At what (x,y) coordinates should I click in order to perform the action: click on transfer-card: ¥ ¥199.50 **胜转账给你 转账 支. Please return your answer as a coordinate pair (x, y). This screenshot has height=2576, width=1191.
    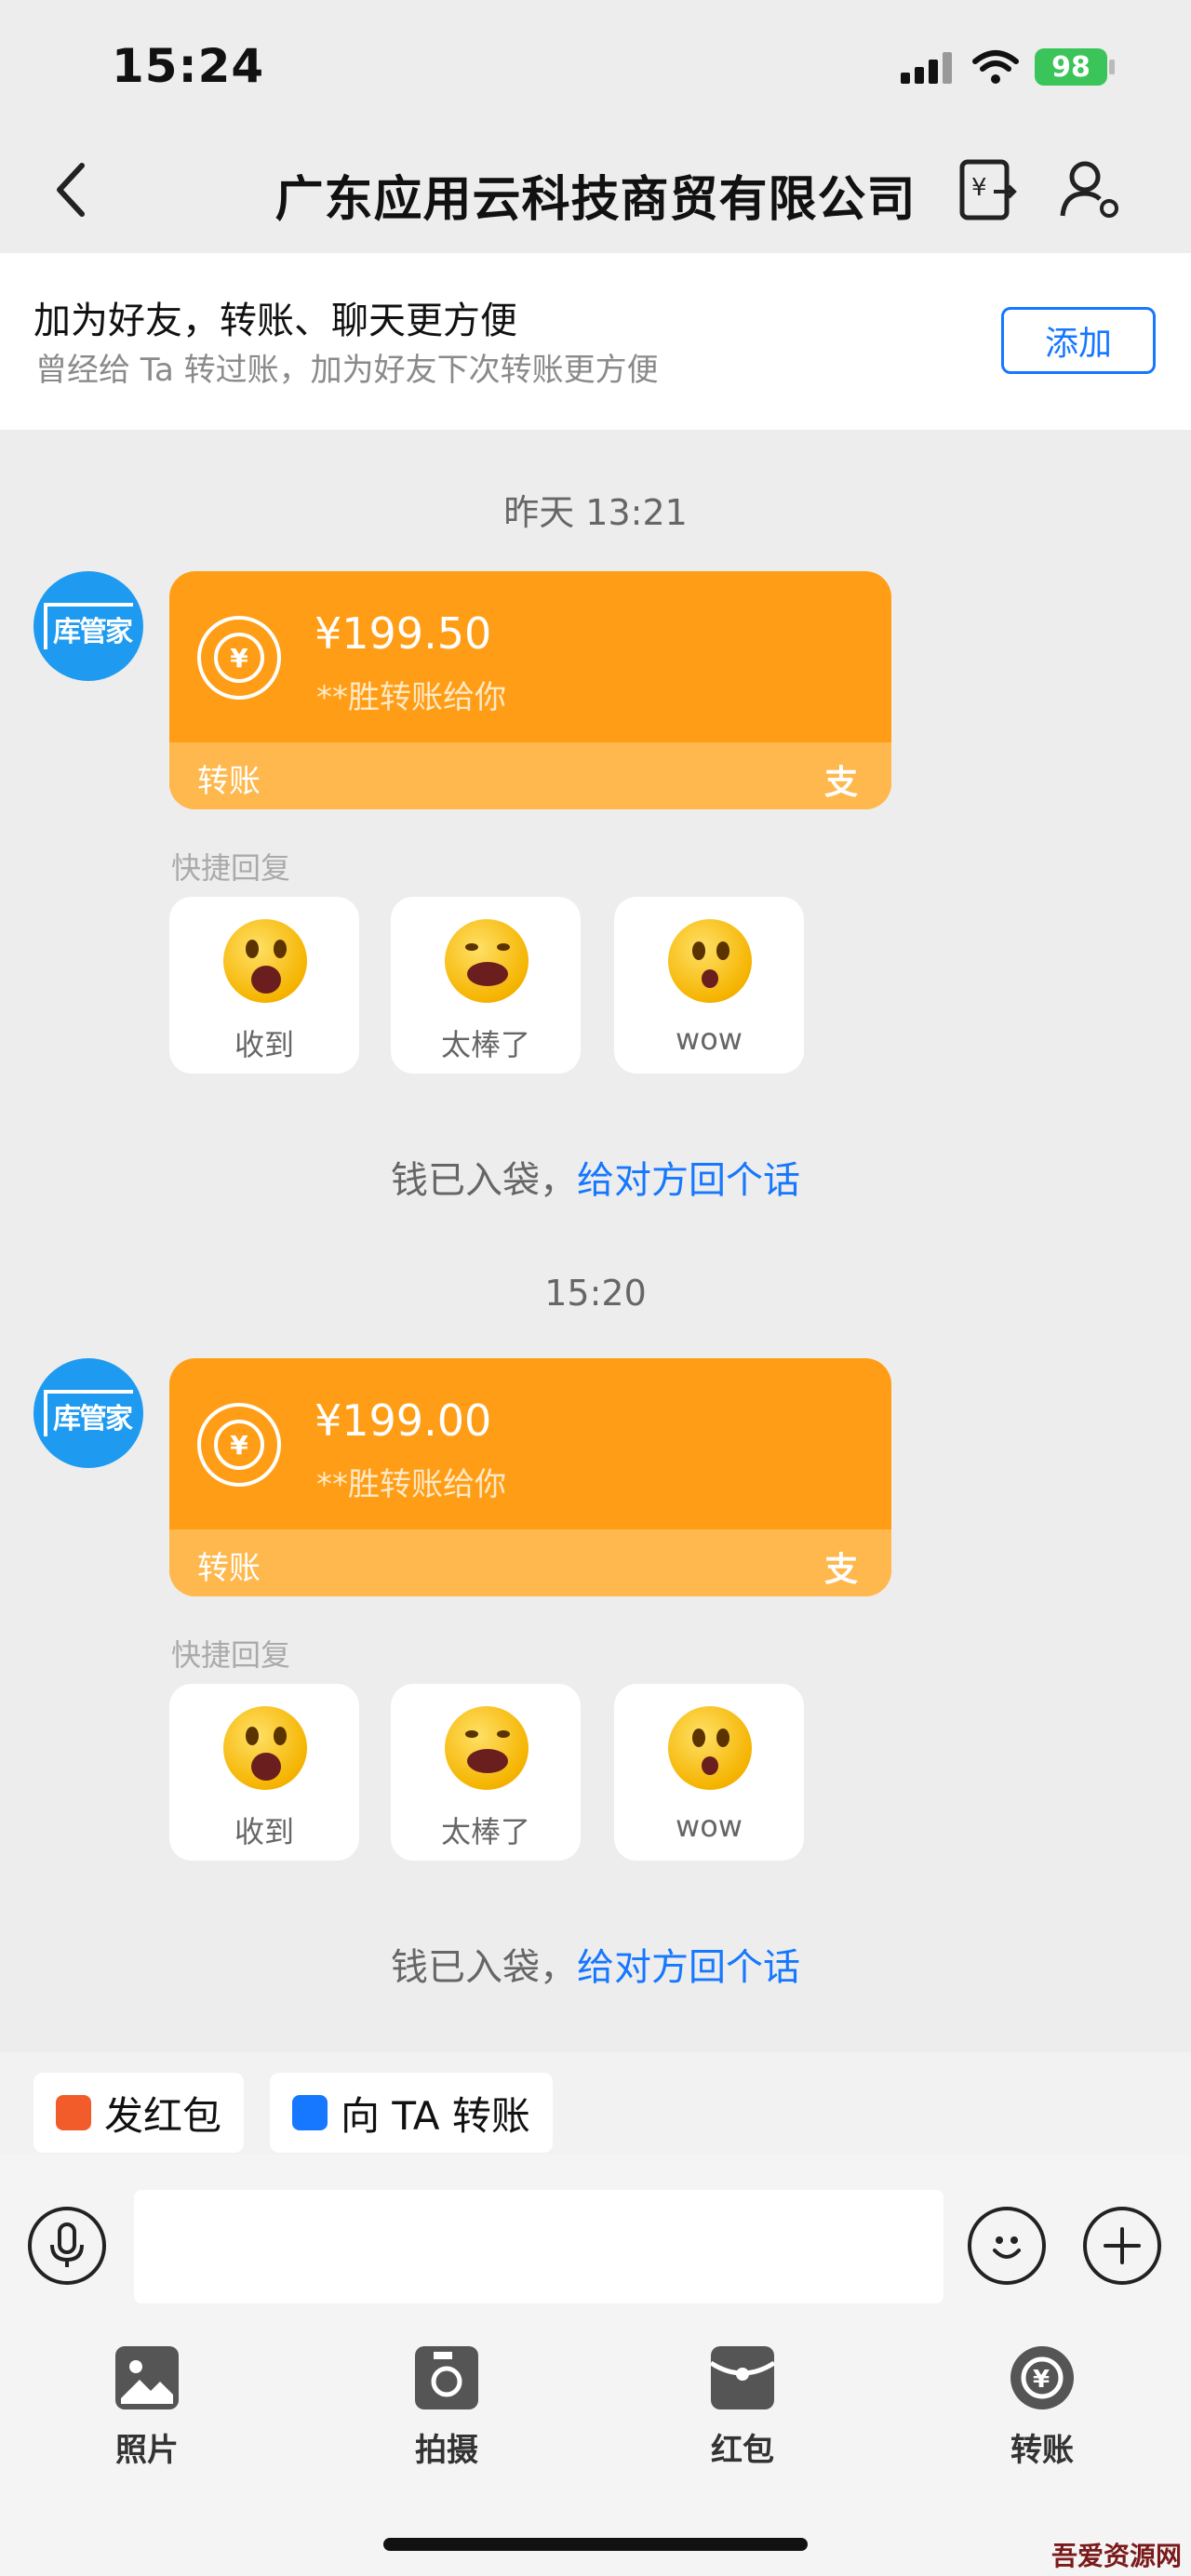
    Looking at the image, I should click on (530, 690).